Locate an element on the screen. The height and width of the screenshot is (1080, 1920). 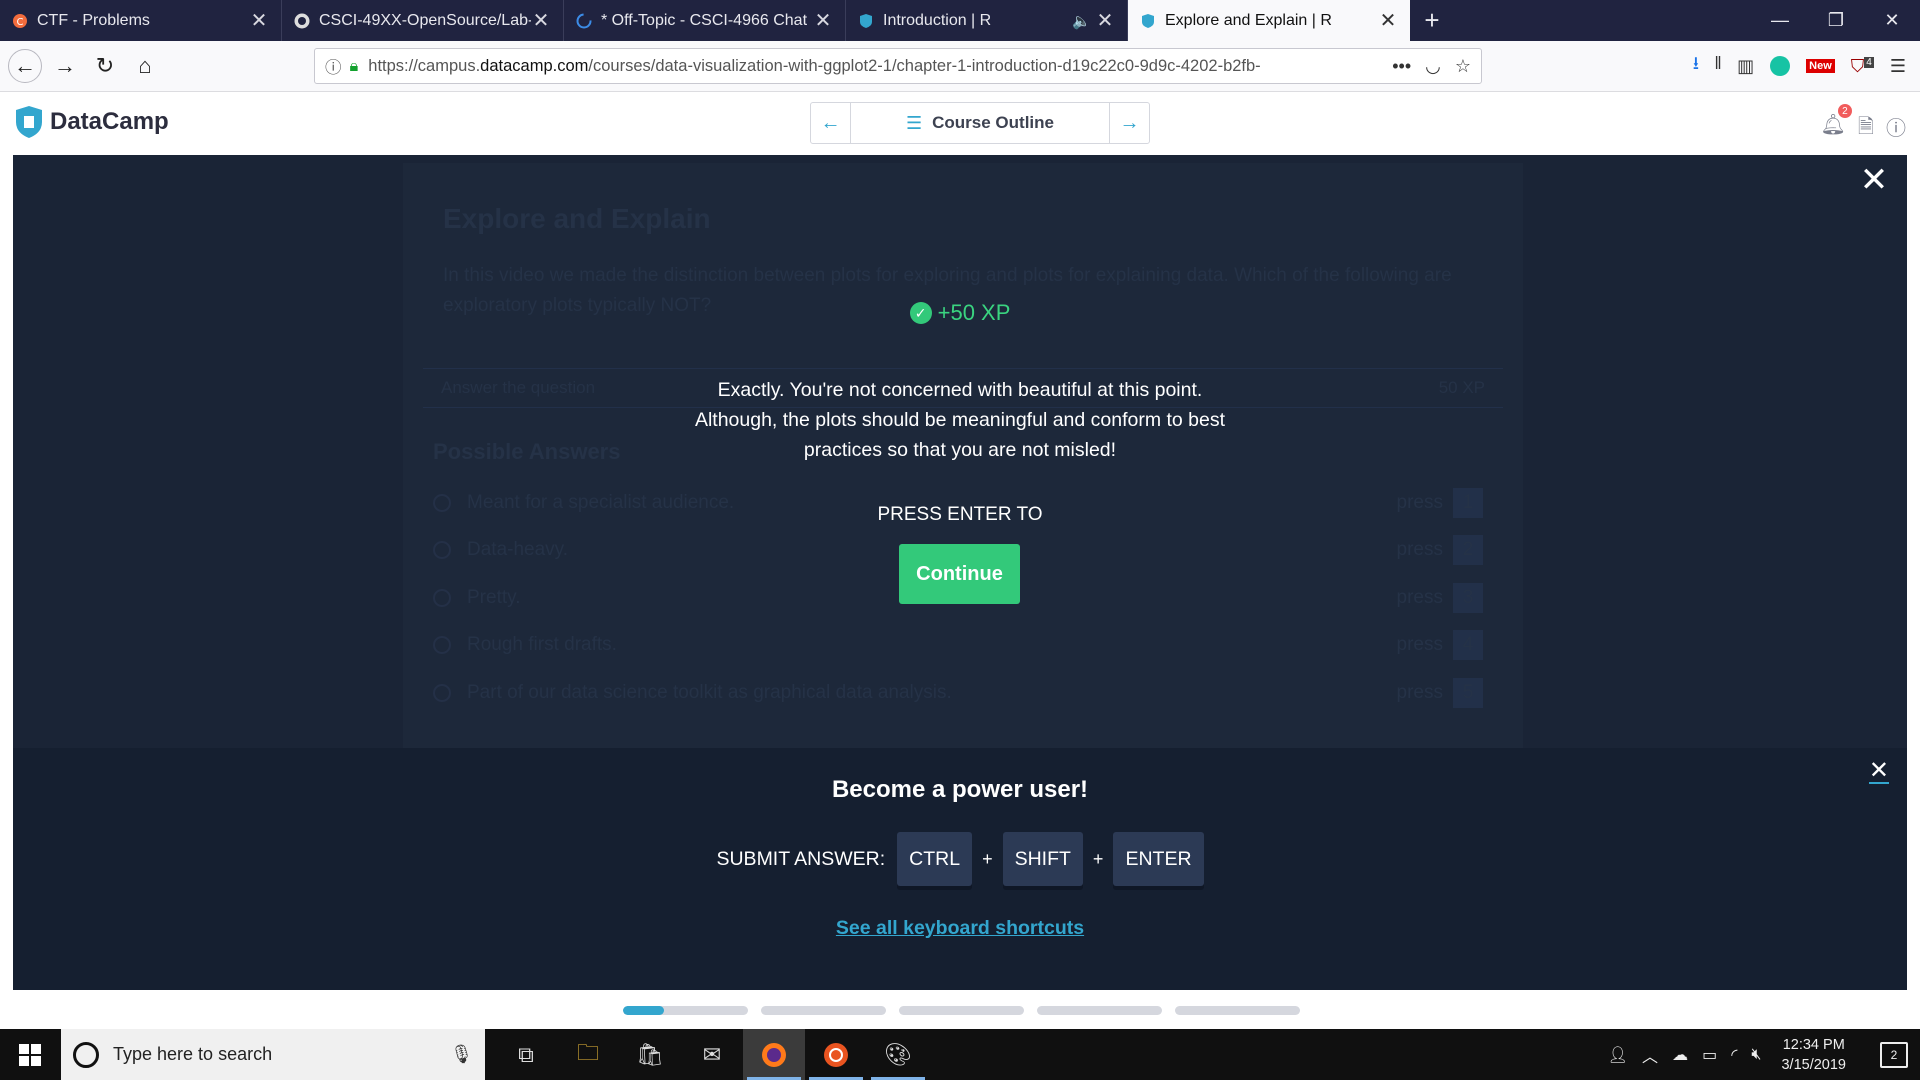
info-icon: ⓘ is located at coordinates (333, 66).